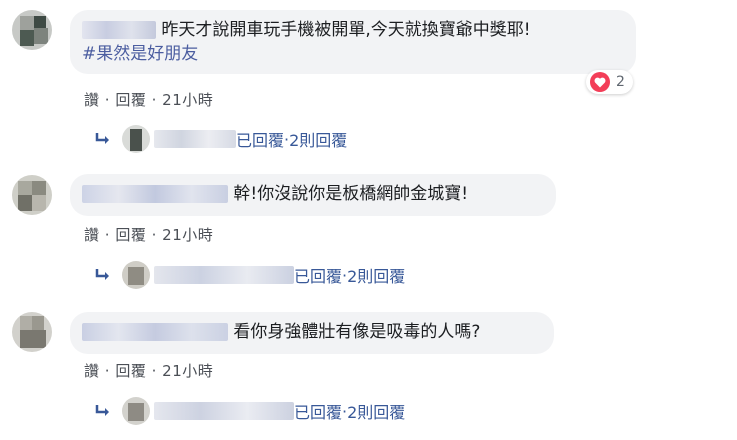  I want to click on comment-bubble: 看你身強體壯有像是吸毒的人嗎?, so click(312, 333).